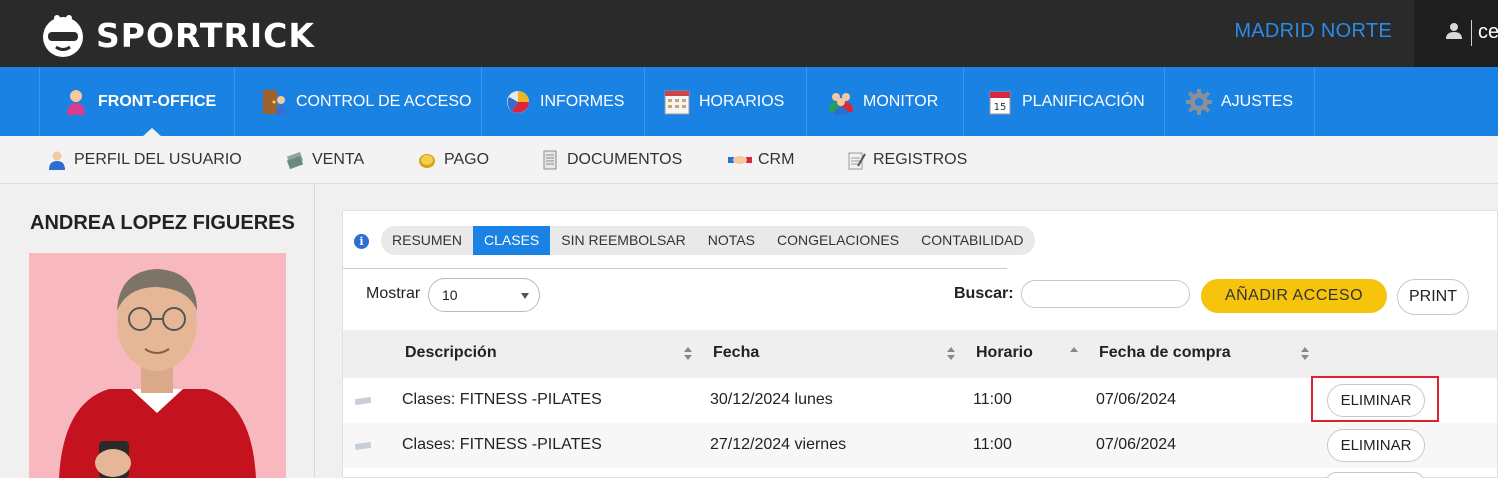 The image size is (1498, 478). What do you see at coordinates (550, 160) in the screenshot?
I see `document-icon` at bounding box center [550, 160].